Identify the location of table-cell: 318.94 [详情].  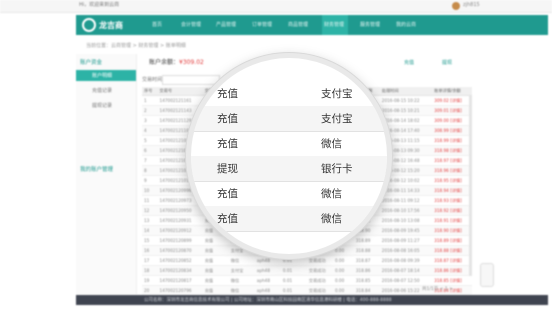
(452, 190).